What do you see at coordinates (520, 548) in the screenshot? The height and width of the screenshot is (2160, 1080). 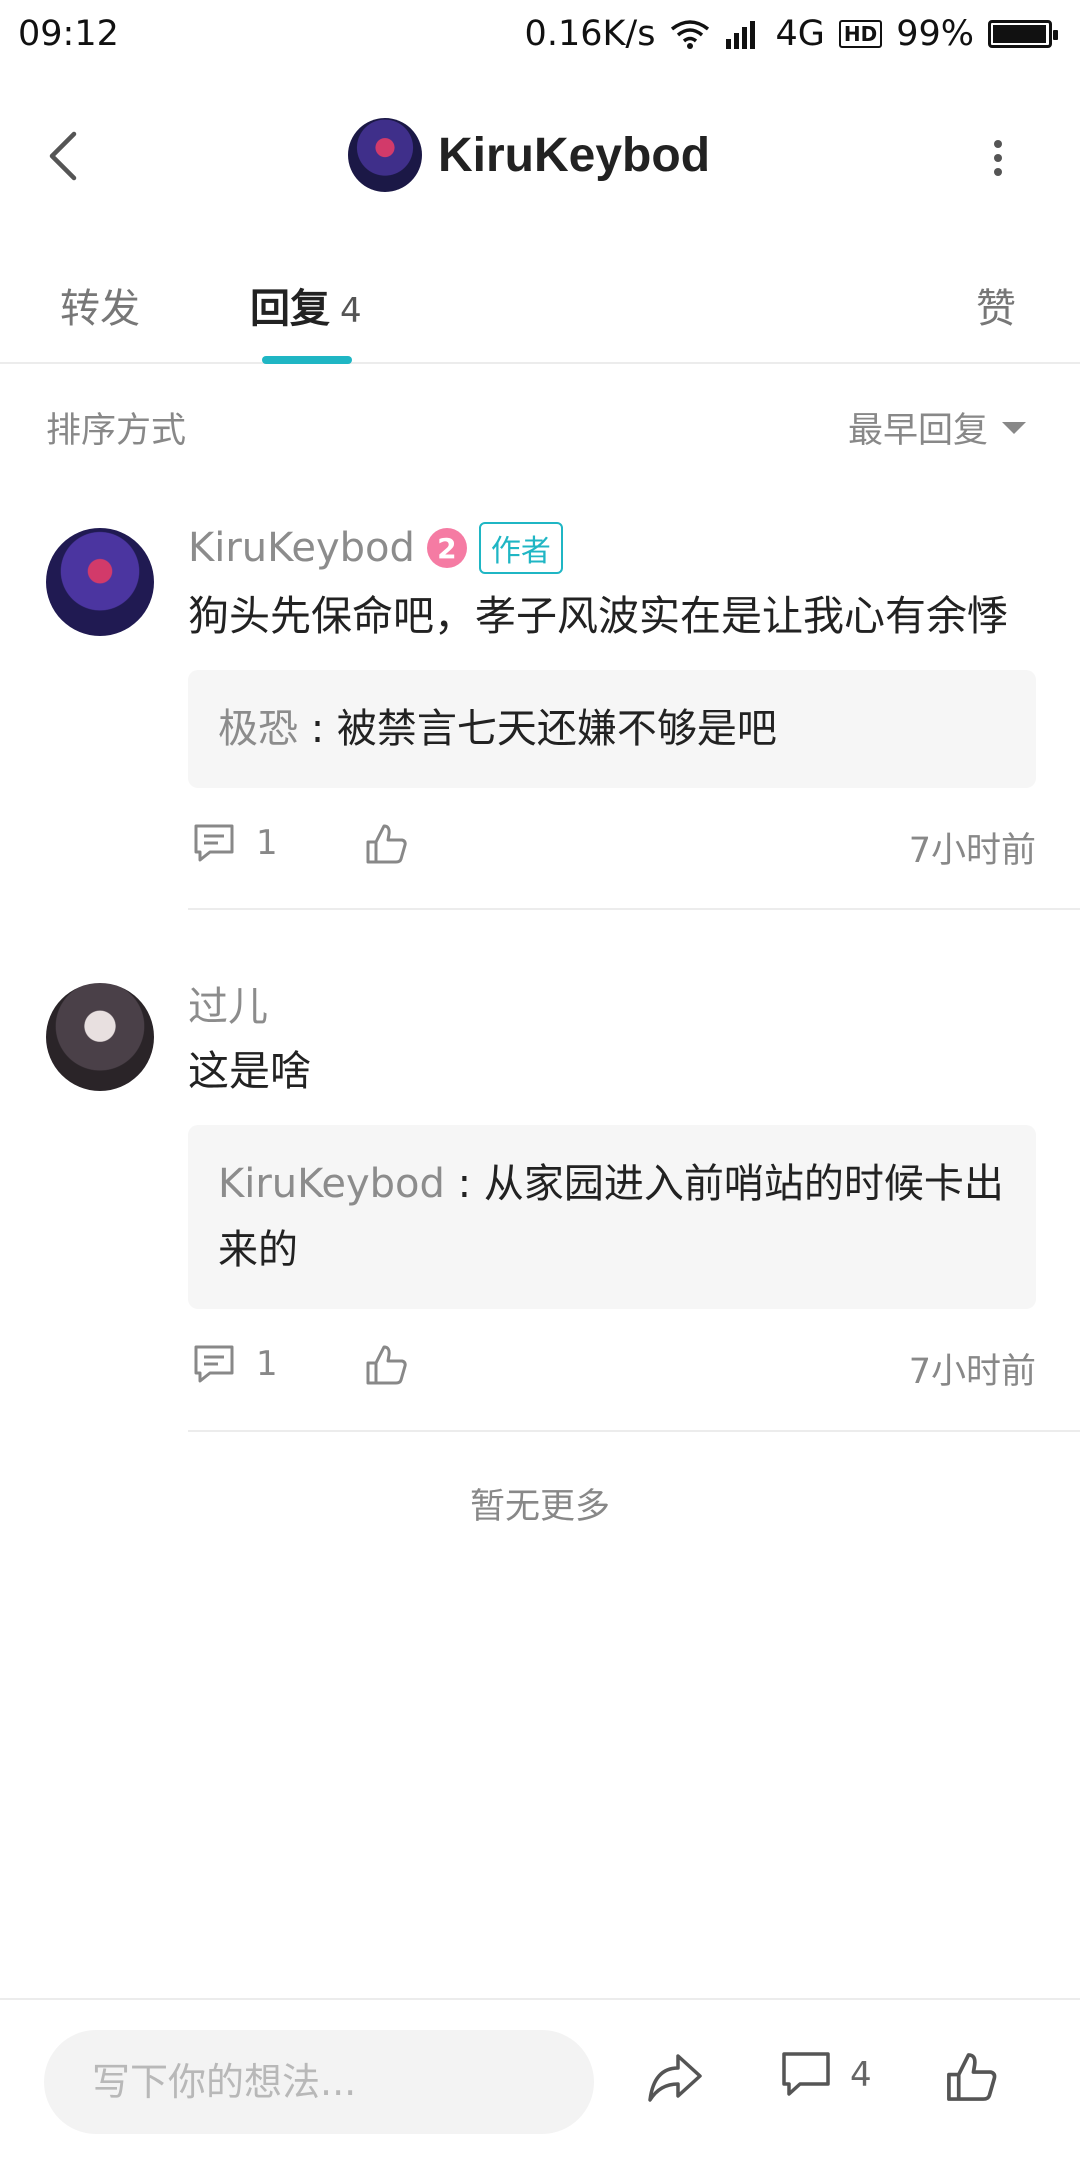 I see `author-badge: 作者` at bounding box center [520, 548].